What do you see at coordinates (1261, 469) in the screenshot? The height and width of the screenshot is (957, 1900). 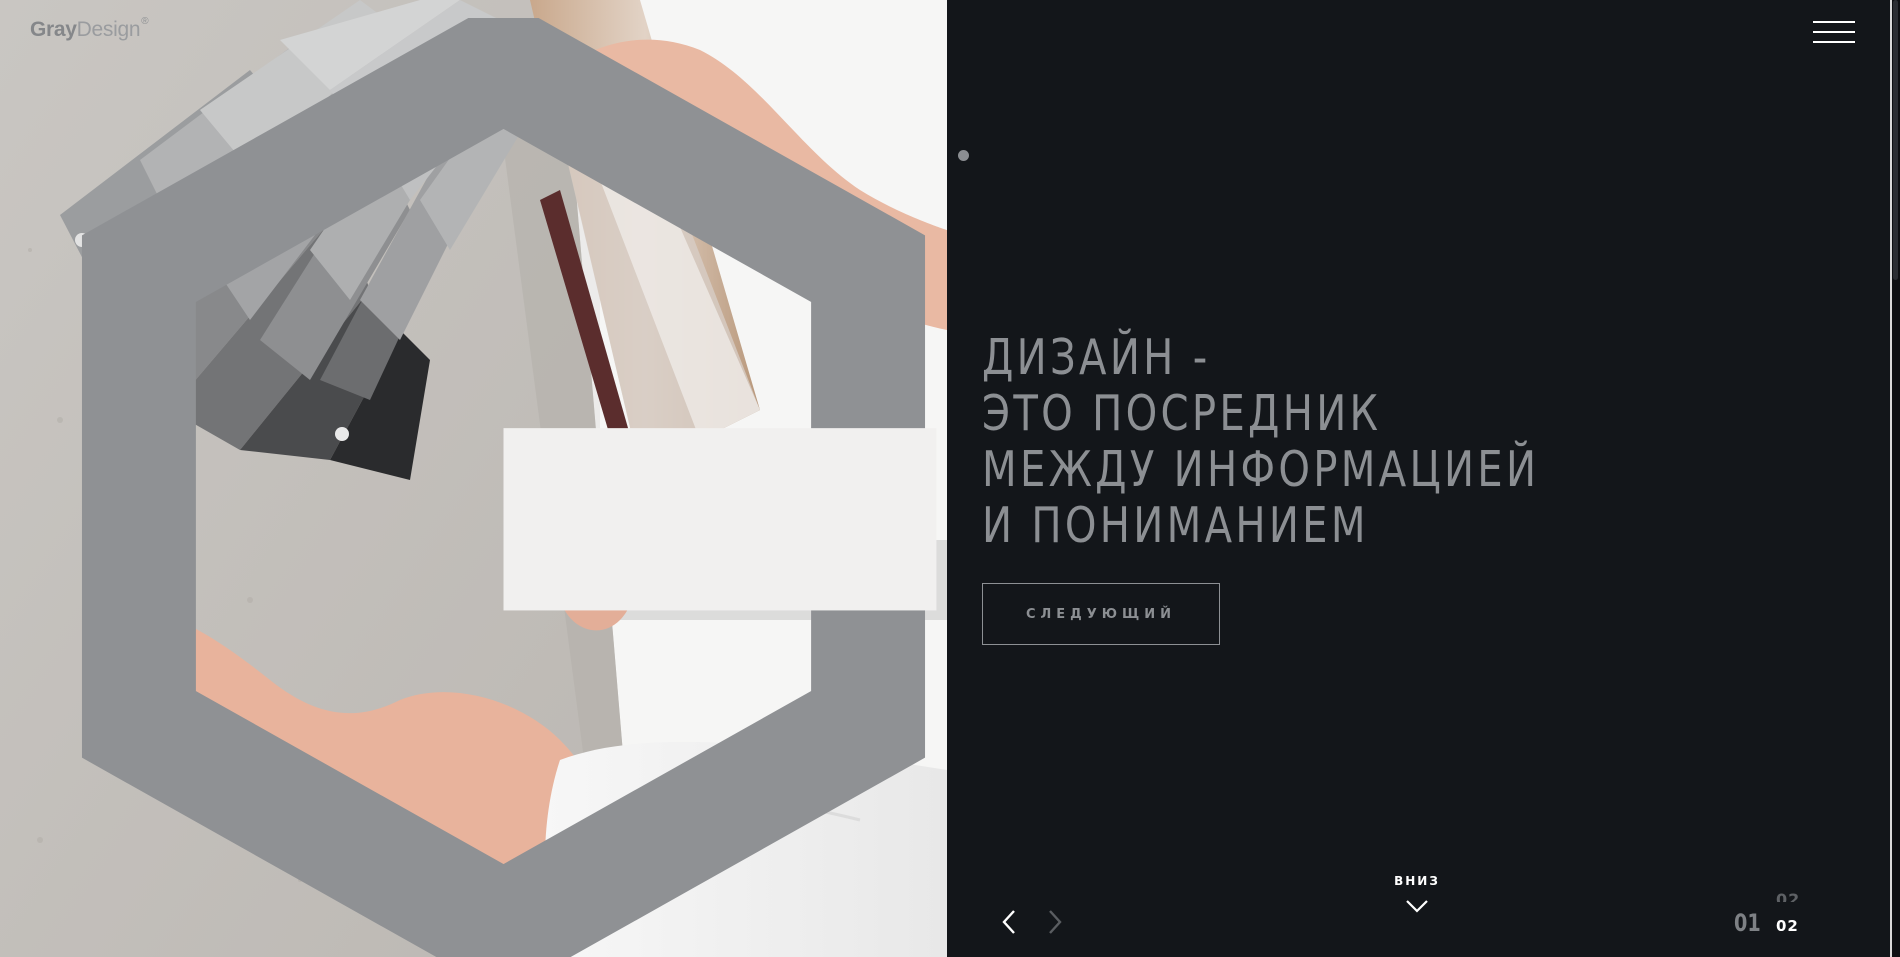 I see `headline-line-3: МЕЖДУ ИНФОРМАЦИЕЙ` at bounding box center [1261, 469].